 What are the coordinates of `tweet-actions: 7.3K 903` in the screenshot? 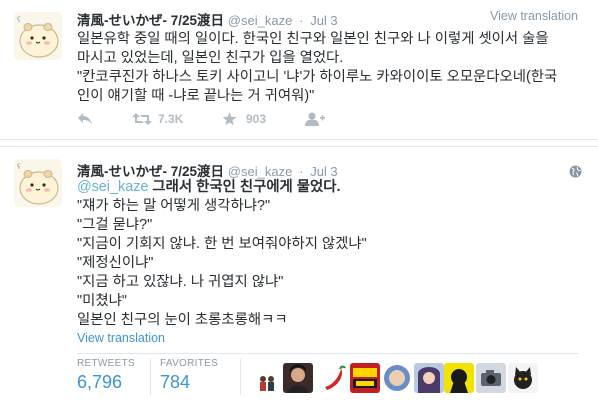 It's located at (227, 122).